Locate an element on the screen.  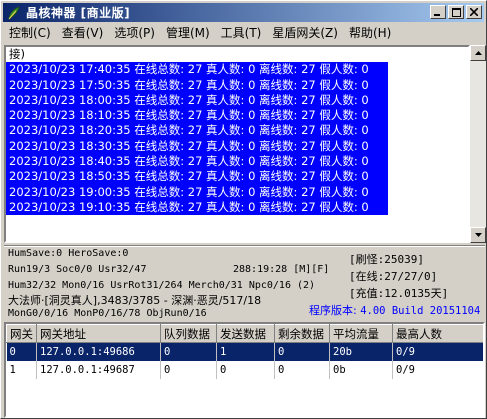
table-cell: 127.0.0.1:49686 is located at coordinates (98, 351).